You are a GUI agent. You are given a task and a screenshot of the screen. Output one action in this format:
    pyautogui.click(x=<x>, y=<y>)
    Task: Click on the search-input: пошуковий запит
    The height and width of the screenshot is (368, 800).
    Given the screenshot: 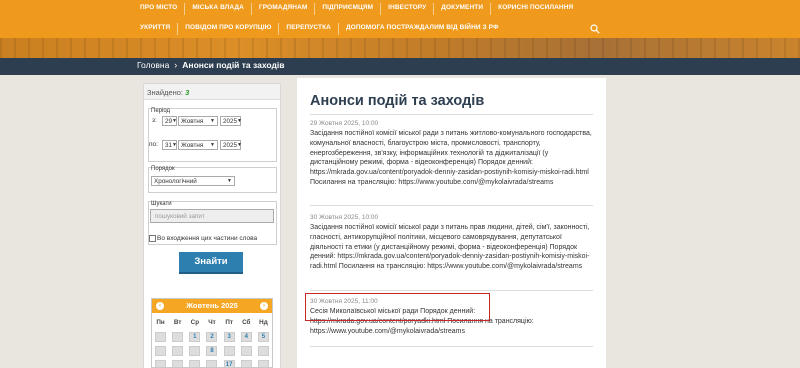 What is the action you would take?
    pyautogui.click(x=212, y=216)
    